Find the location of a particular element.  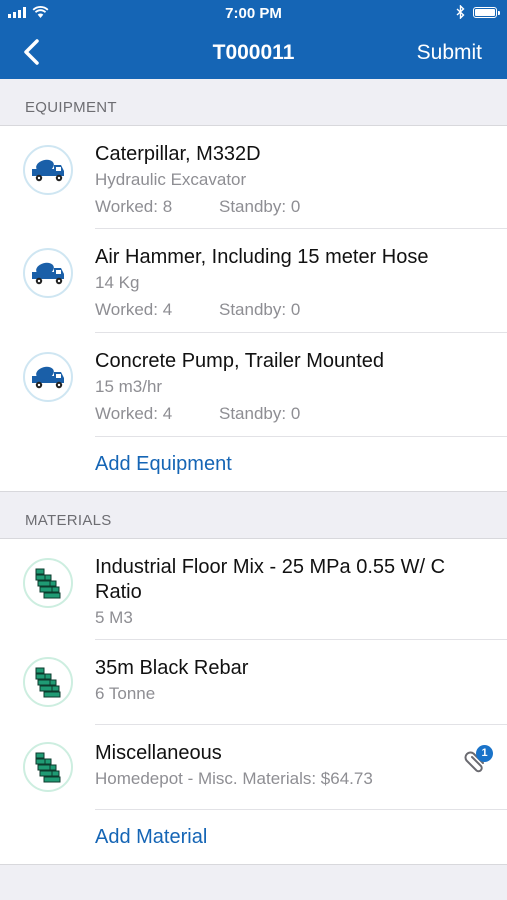

add-equipment-button: Add Equipment is located at coordinates (163, 464).